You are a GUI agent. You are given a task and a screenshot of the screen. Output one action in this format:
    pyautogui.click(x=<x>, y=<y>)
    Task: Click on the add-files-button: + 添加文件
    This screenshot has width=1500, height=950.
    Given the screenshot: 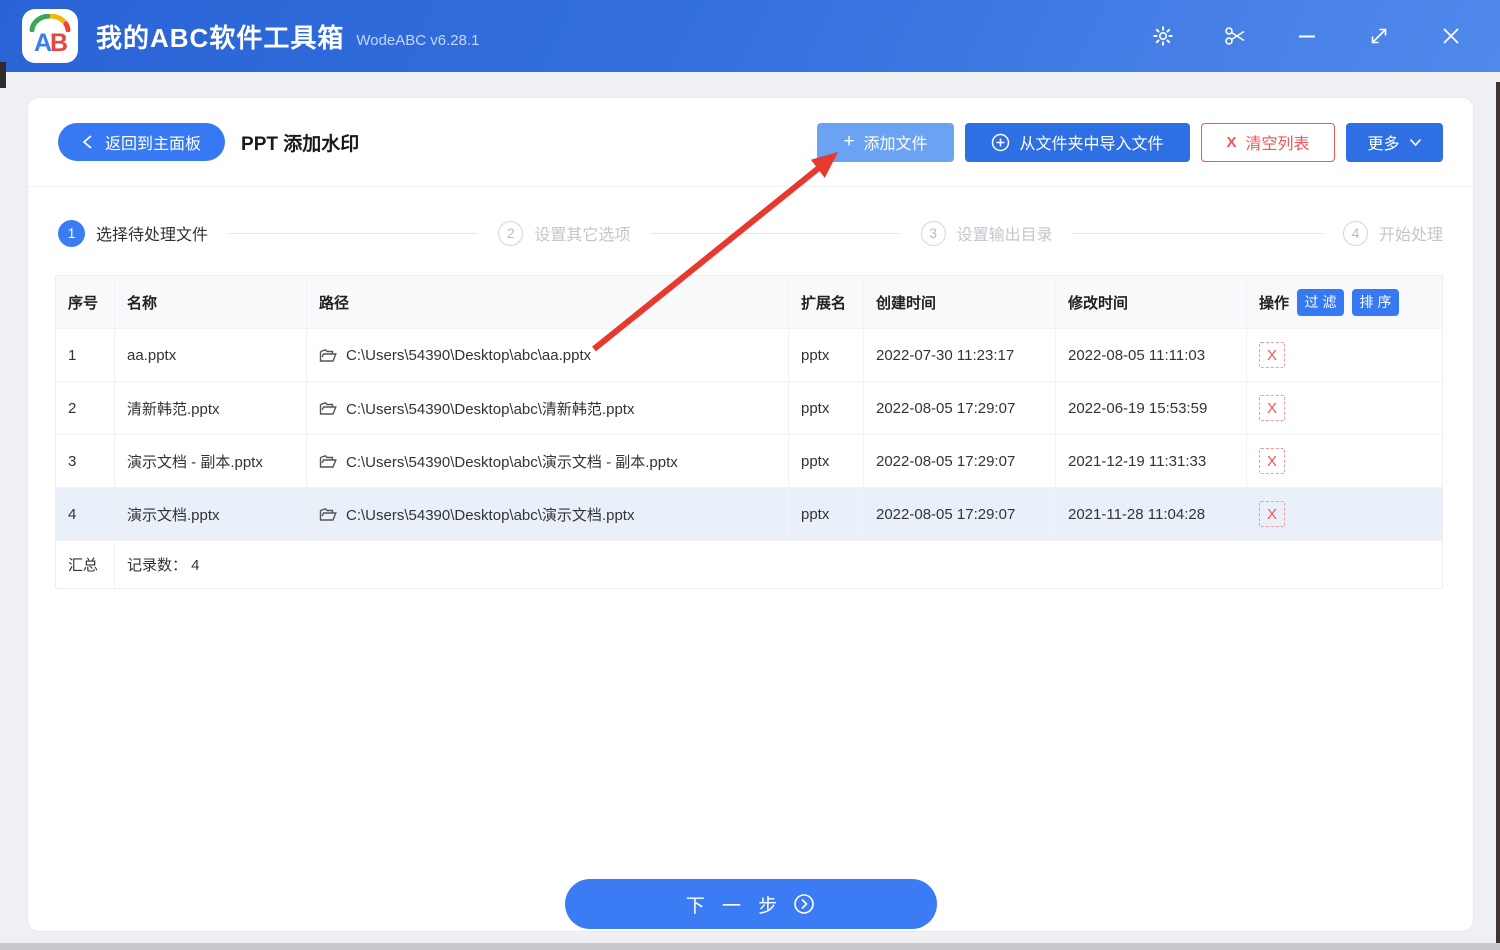 What is the action you would take?
    pyautogui.click(x=885, y=142)
    